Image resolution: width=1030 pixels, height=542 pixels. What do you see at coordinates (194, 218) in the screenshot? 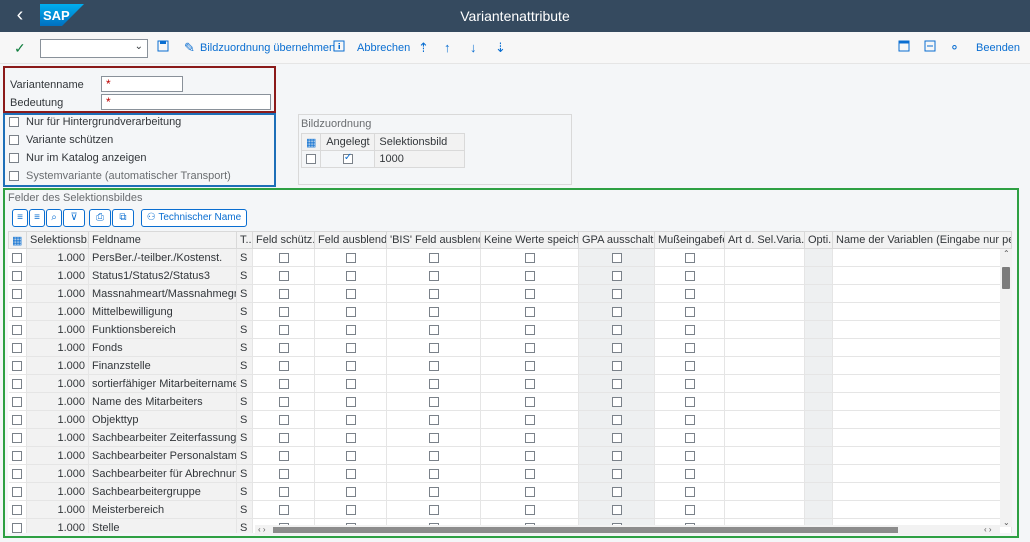
I see `technischer-name-button: ⚇ Technischer Name` at bounding box center [194, 218].